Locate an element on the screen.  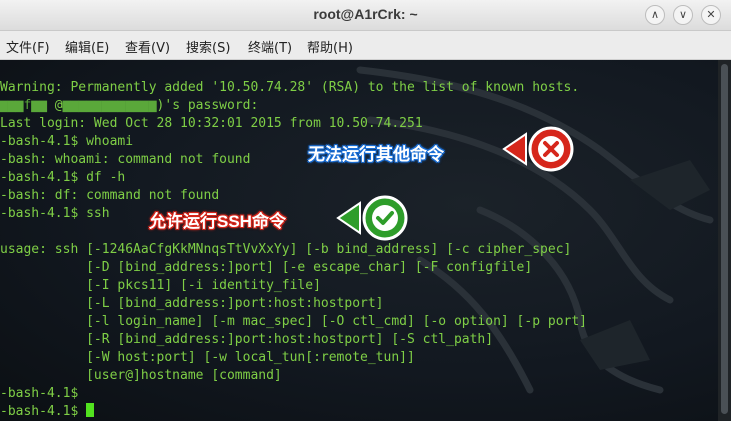
close-button: ✕ is located at coordinates (711, 15).